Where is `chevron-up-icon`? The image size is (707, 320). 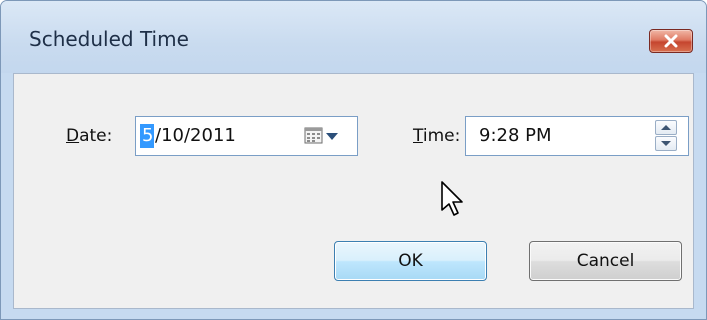 chevron-up-icon is located at coordinates (666, 127).